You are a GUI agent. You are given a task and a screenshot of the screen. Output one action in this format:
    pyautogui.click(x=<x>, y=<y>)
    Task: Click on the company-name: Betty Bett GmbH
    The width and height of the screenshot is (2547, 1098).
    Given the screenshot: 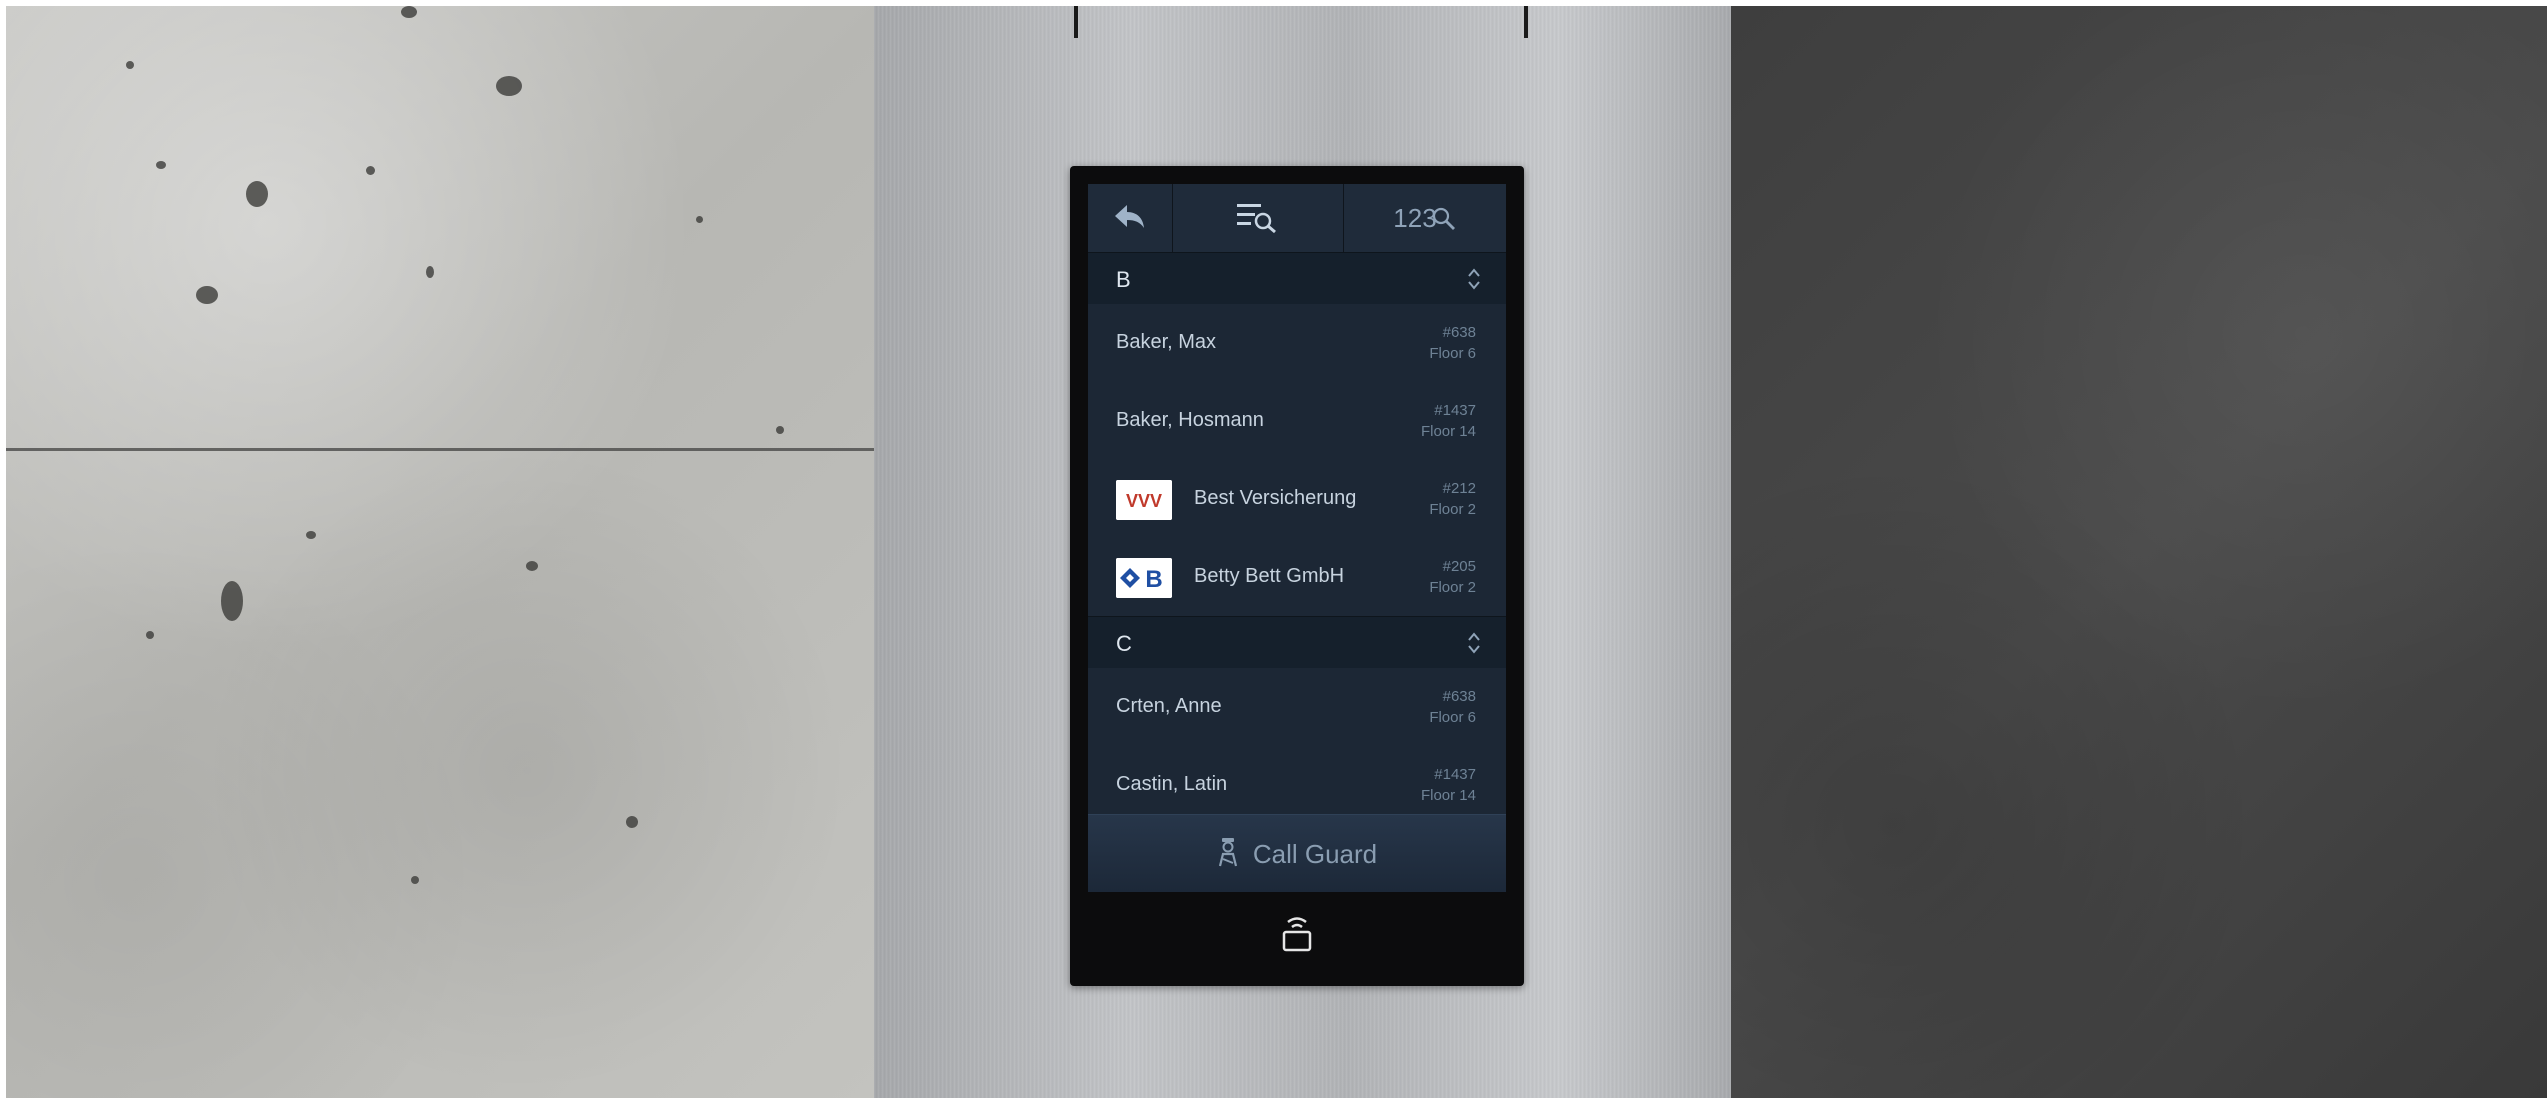 What is the action you would take?
    pyautogui.click(x=1269, y=576)
    